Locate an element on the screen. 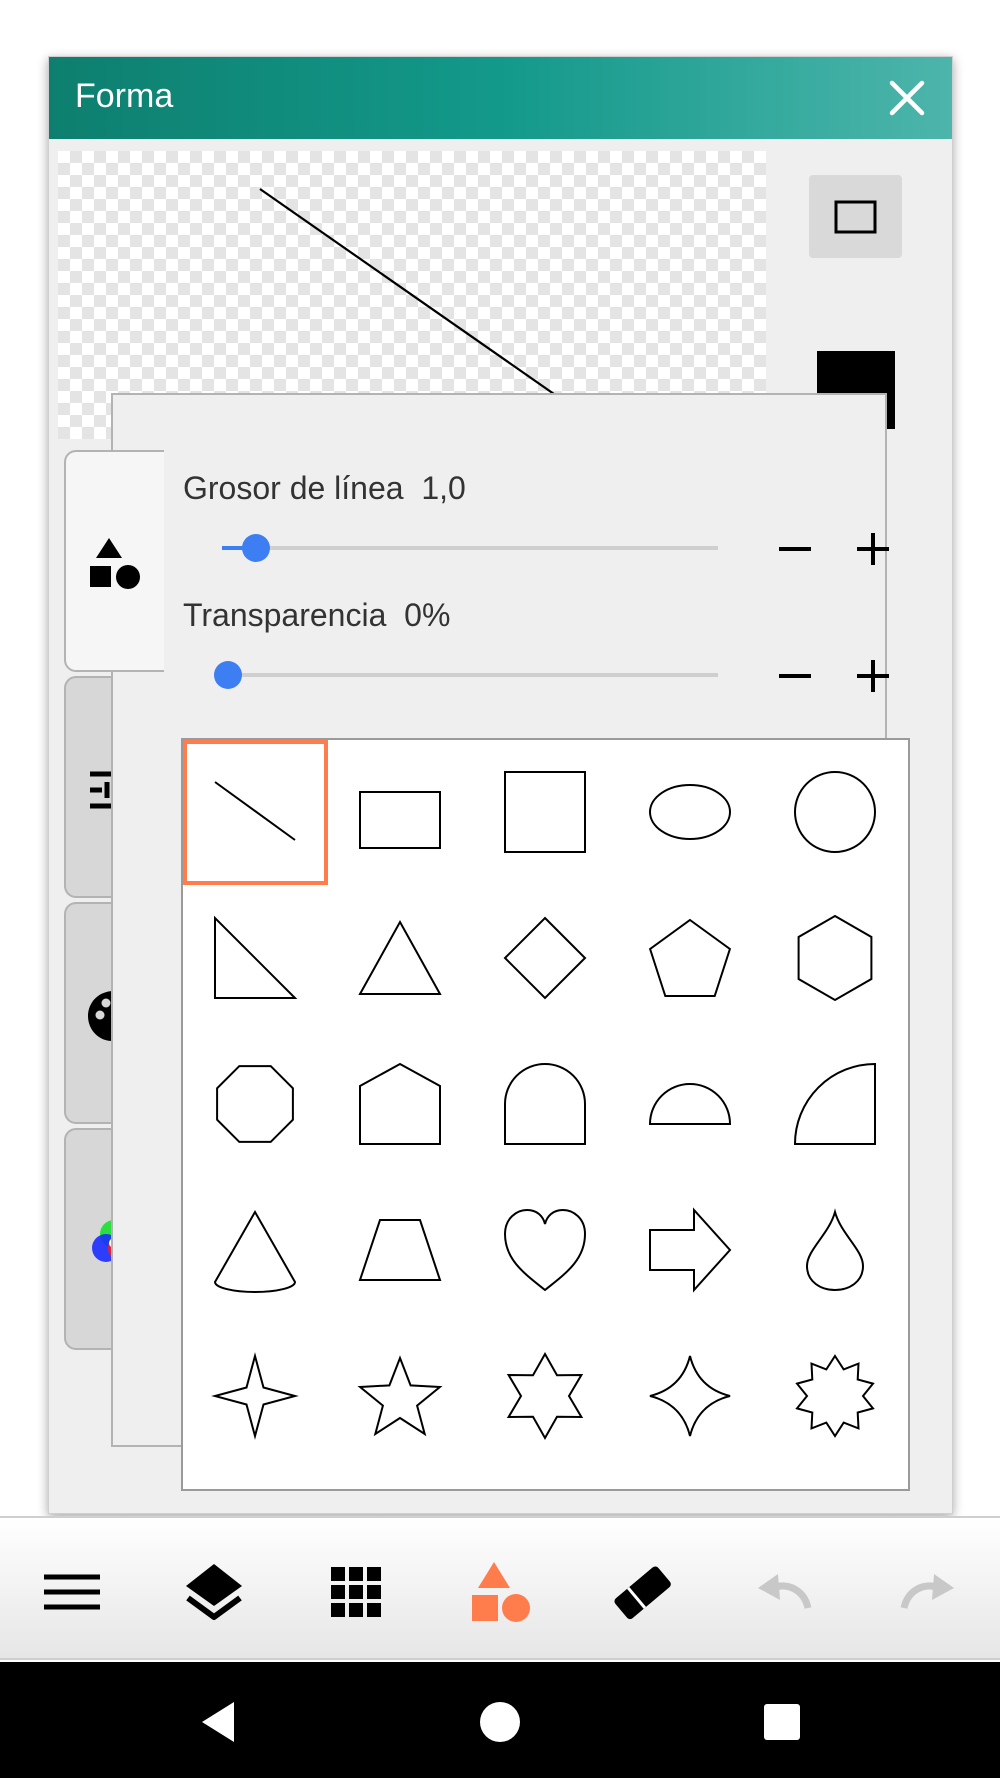 This screenshot has width=1000, height=1778. pentagon-icon is located at coordinates (690, 957).